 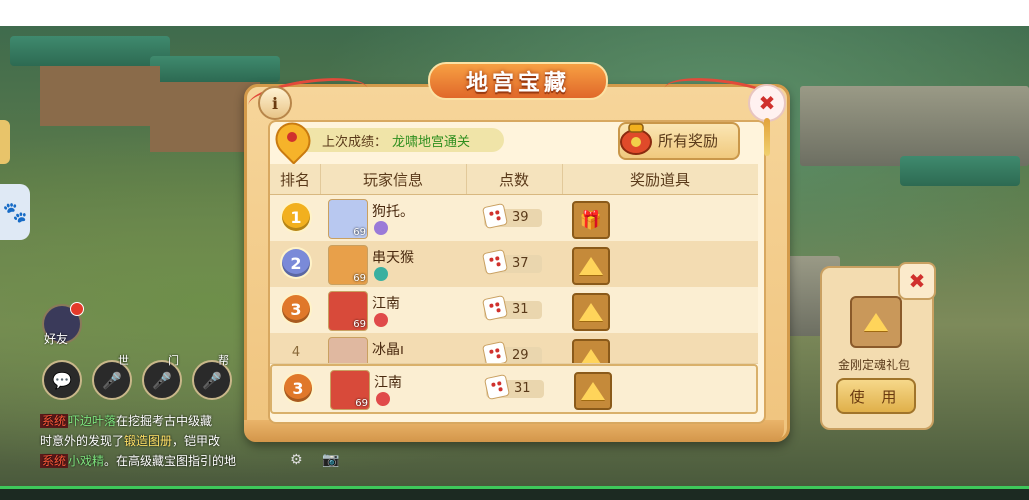 I want to click on header-reward-items: 奖励道具, so click(x=659, y=179).